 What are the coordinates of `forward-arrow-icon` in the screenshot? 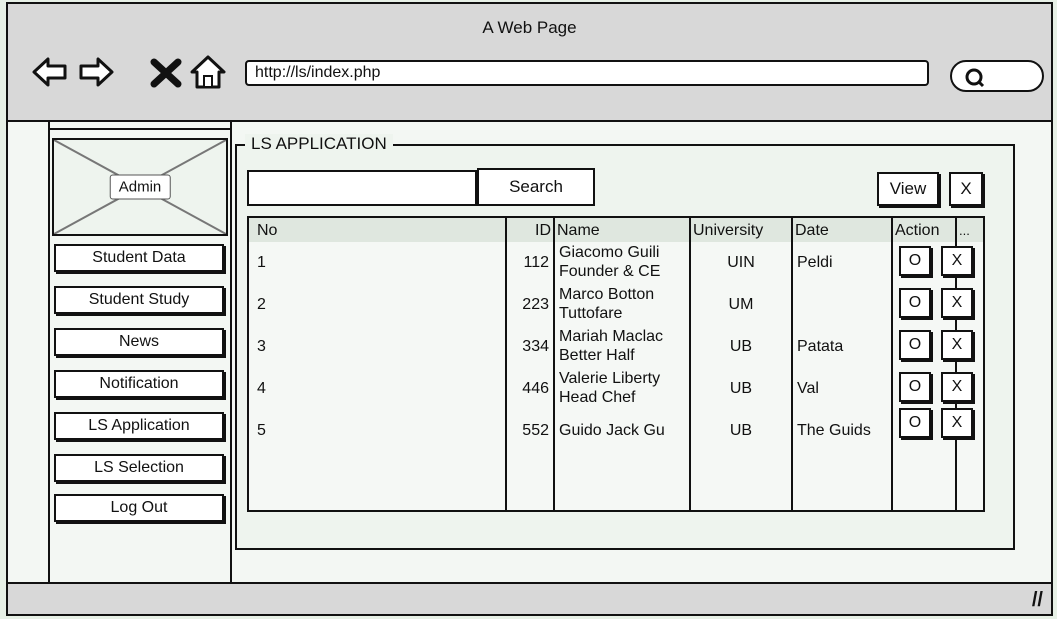 It's located at (96, 72).